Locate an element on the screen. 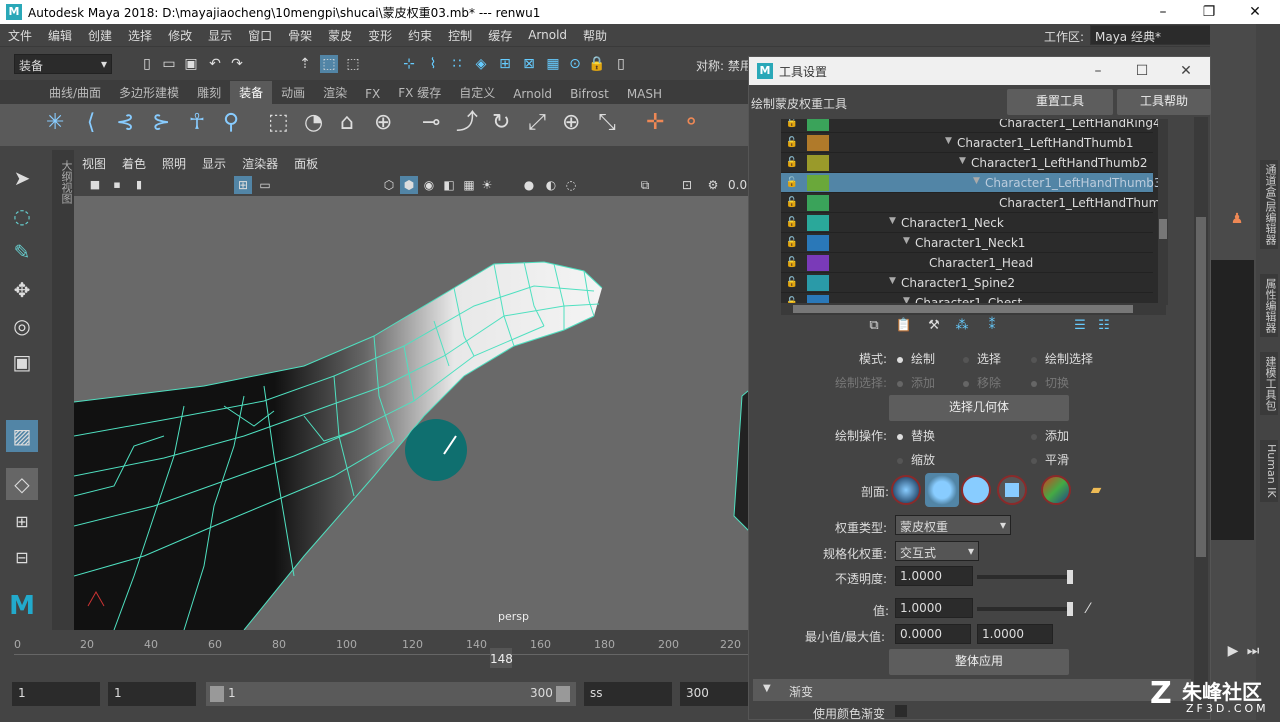  tab-attribute-editor: 属性编辑器 is located at coordinates (1269, 305).